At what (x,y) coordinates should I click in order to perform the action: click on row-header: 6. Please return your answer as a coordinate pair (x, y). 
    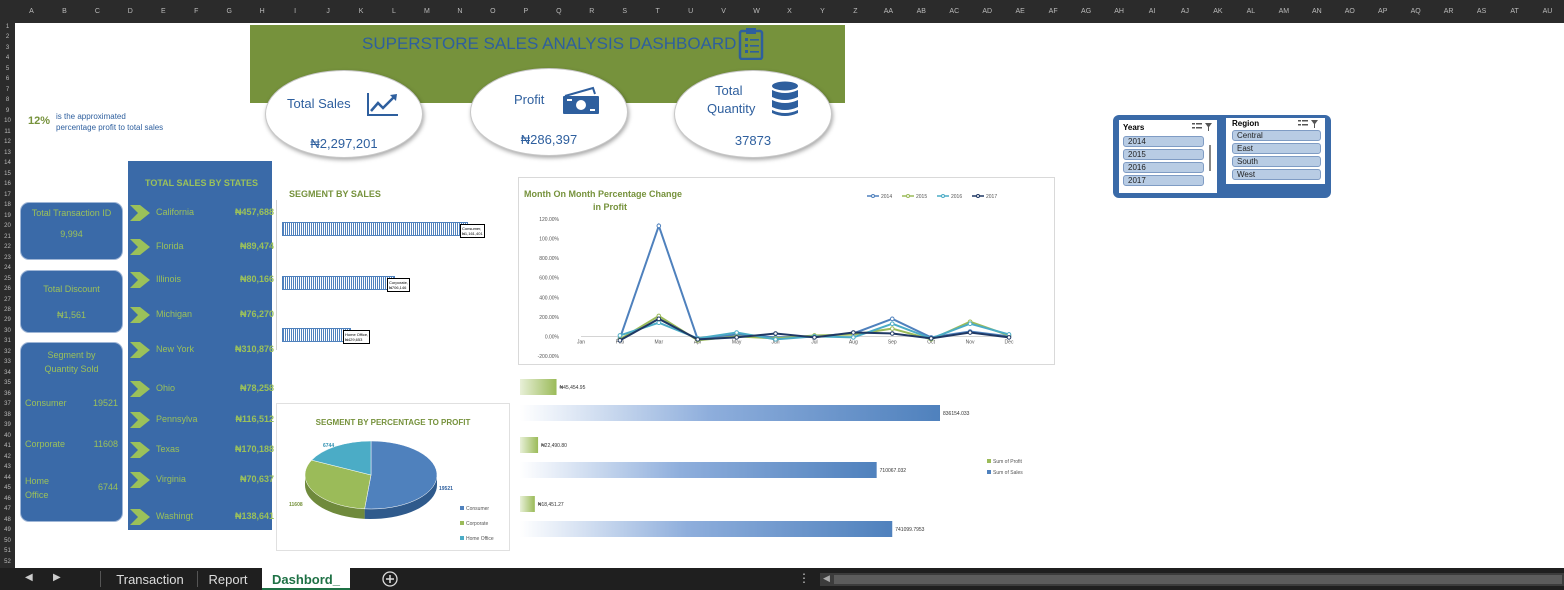
    Looking at the image, I should click on (7, 79).